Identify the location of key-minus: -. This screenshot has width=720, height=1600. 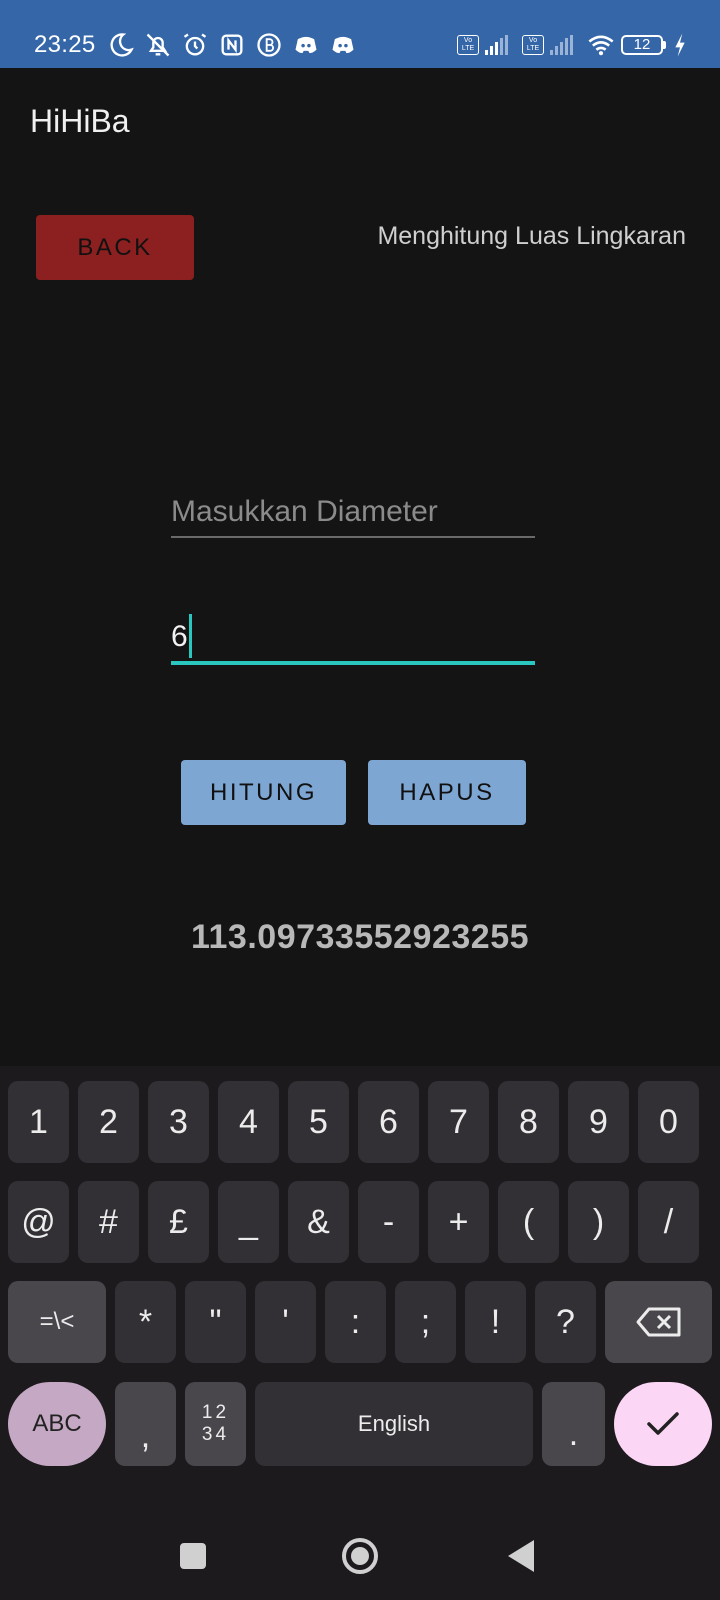
(388, 1222).